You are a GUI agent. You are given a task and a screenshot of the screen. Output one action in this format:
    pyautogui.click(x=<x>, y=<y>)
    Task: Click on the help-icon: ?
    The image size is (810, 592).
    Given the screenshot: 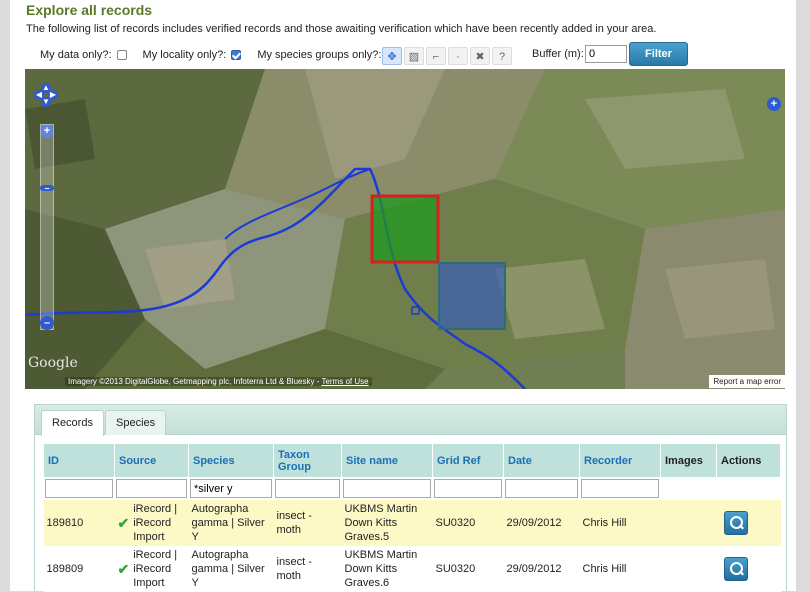 What is the action you would take?
    pyautogui.click(x=502, y=56)
    